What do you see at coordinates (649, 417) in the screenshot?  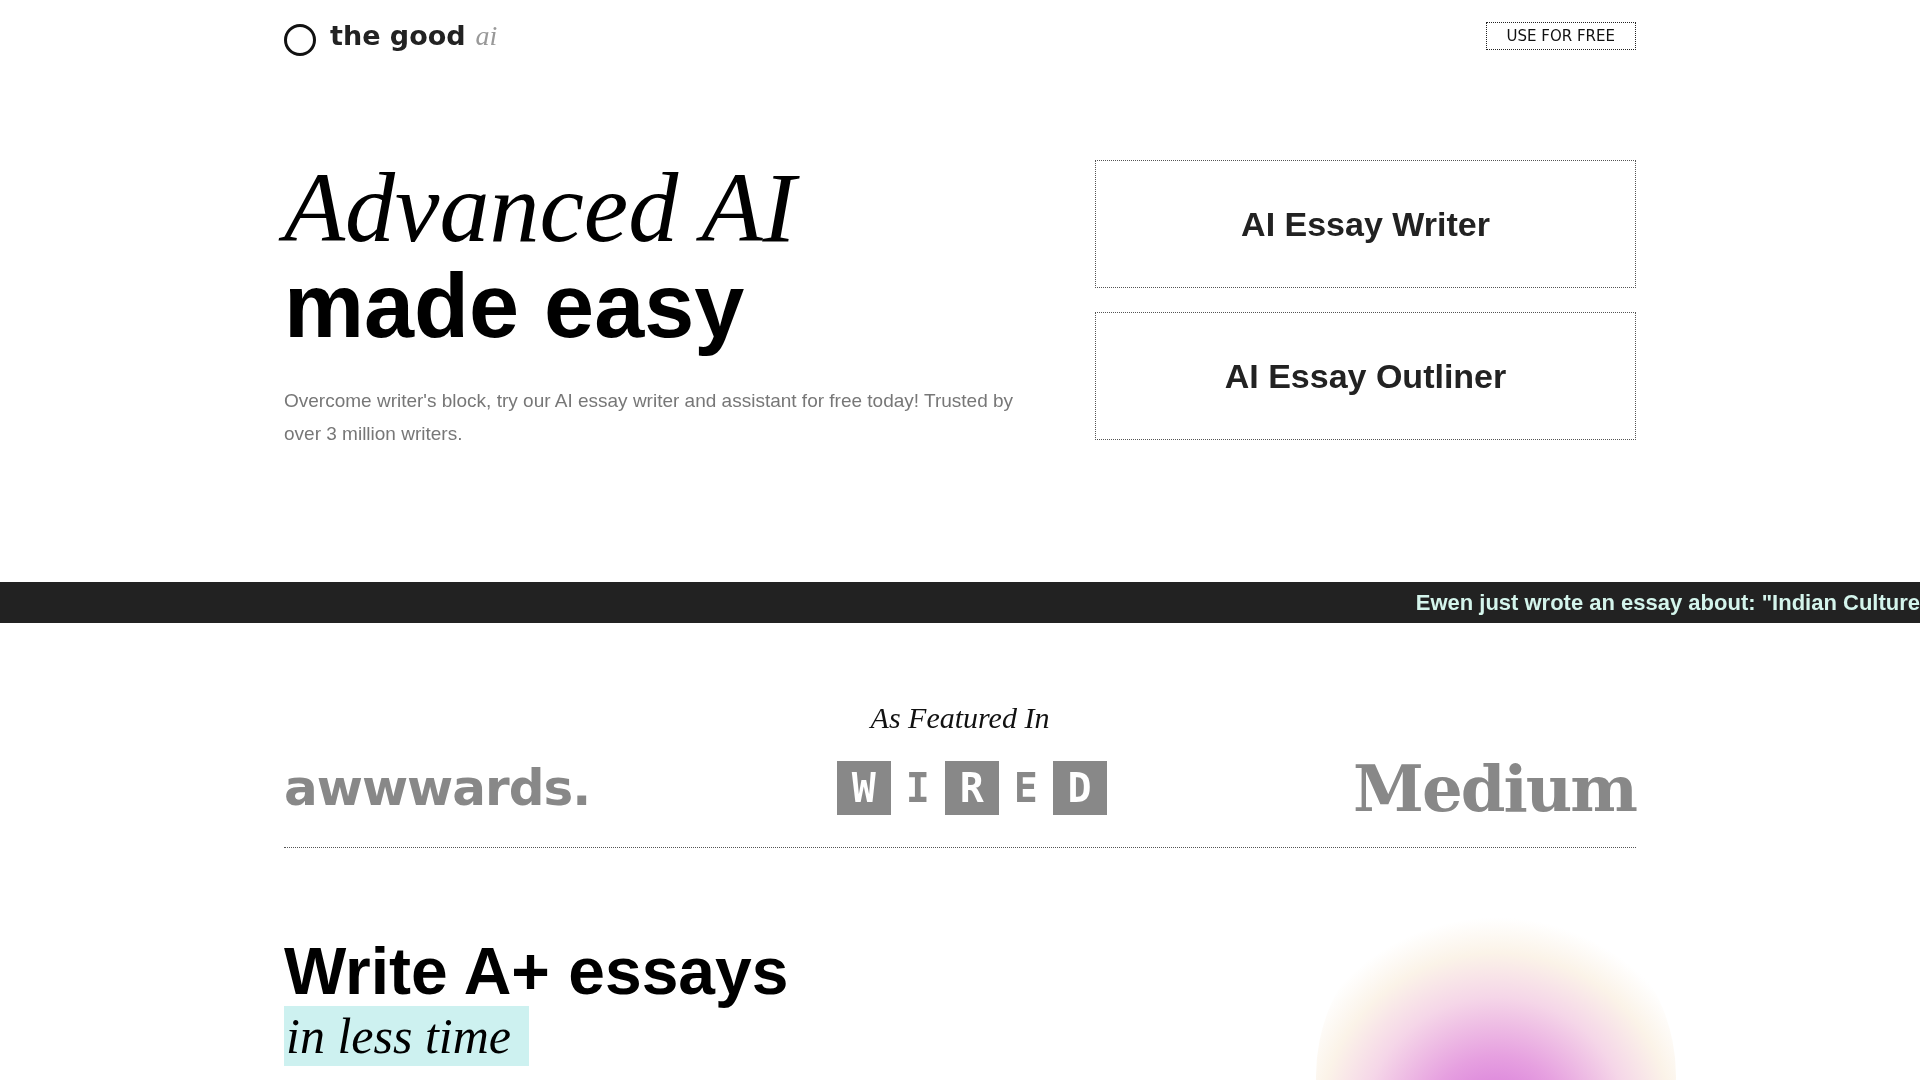 I see `hero-description: Overcome writer's block, try our AI essay writer and assistant for free today! Trusted by over 3 million writers.` at bounding box center [649, 417].